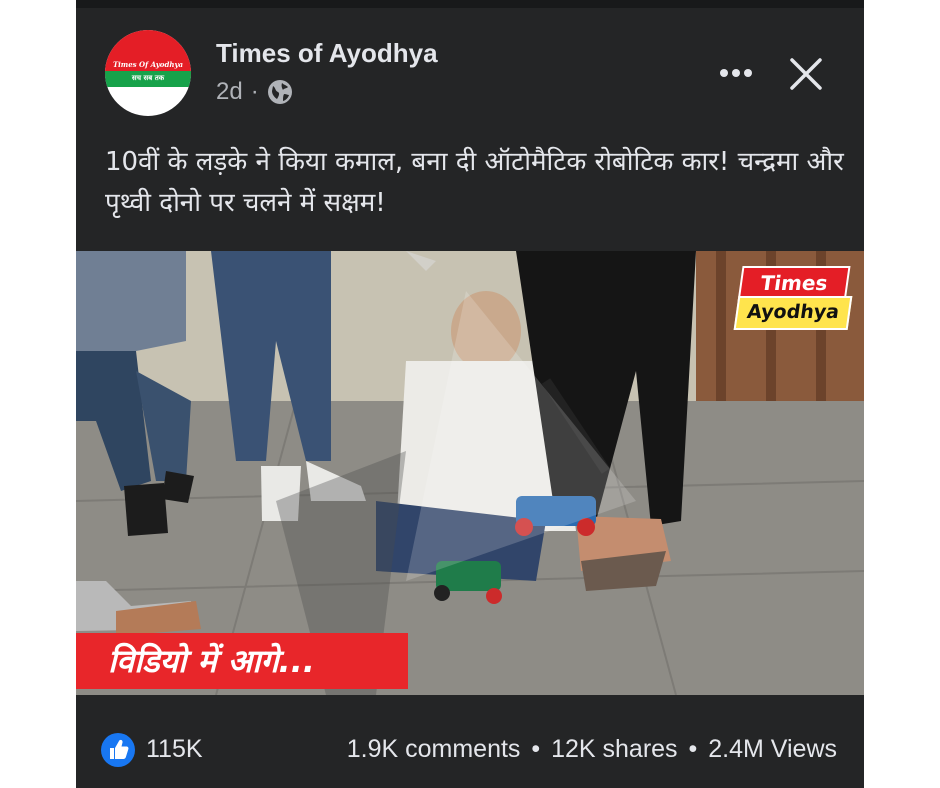 This screenshot has height=788, width=940. I want to click on times-ayodhya-logo: Times Ayodhya, so click(793, 299).